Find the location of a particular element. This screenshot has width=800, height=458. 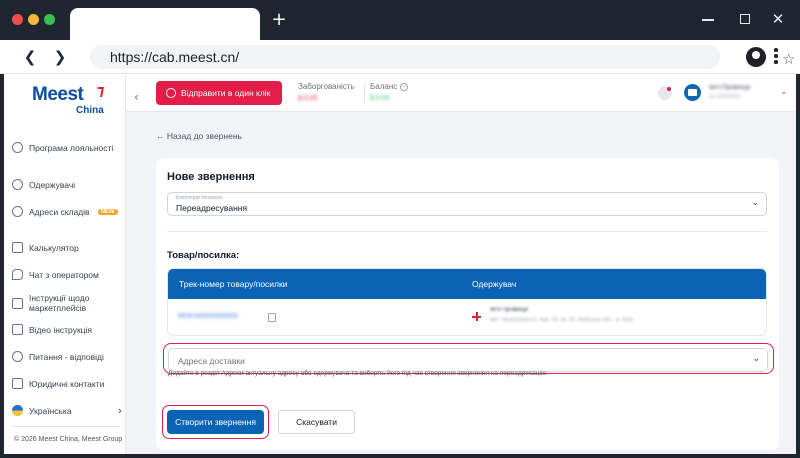

sidebar-item-label: Українська is located at coordinates (50, 410).